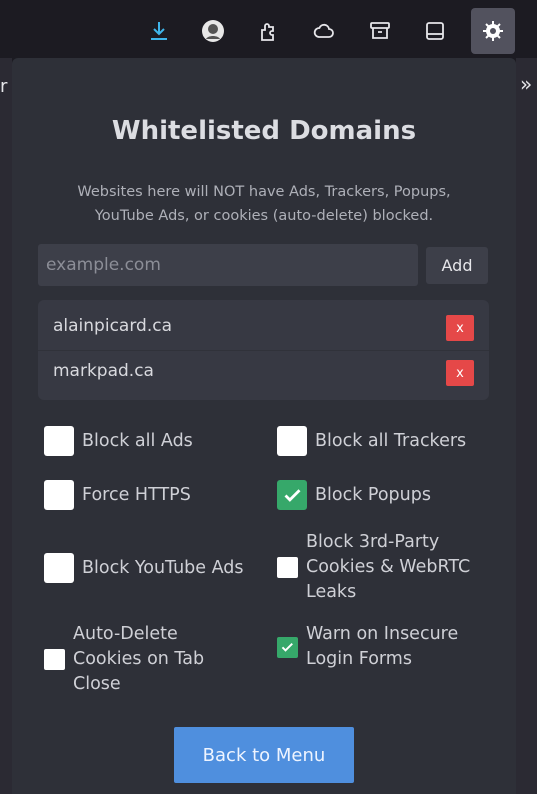 This screenshot has width=537, height=794. I want to click on sidebar-icon, so click(435, 31).